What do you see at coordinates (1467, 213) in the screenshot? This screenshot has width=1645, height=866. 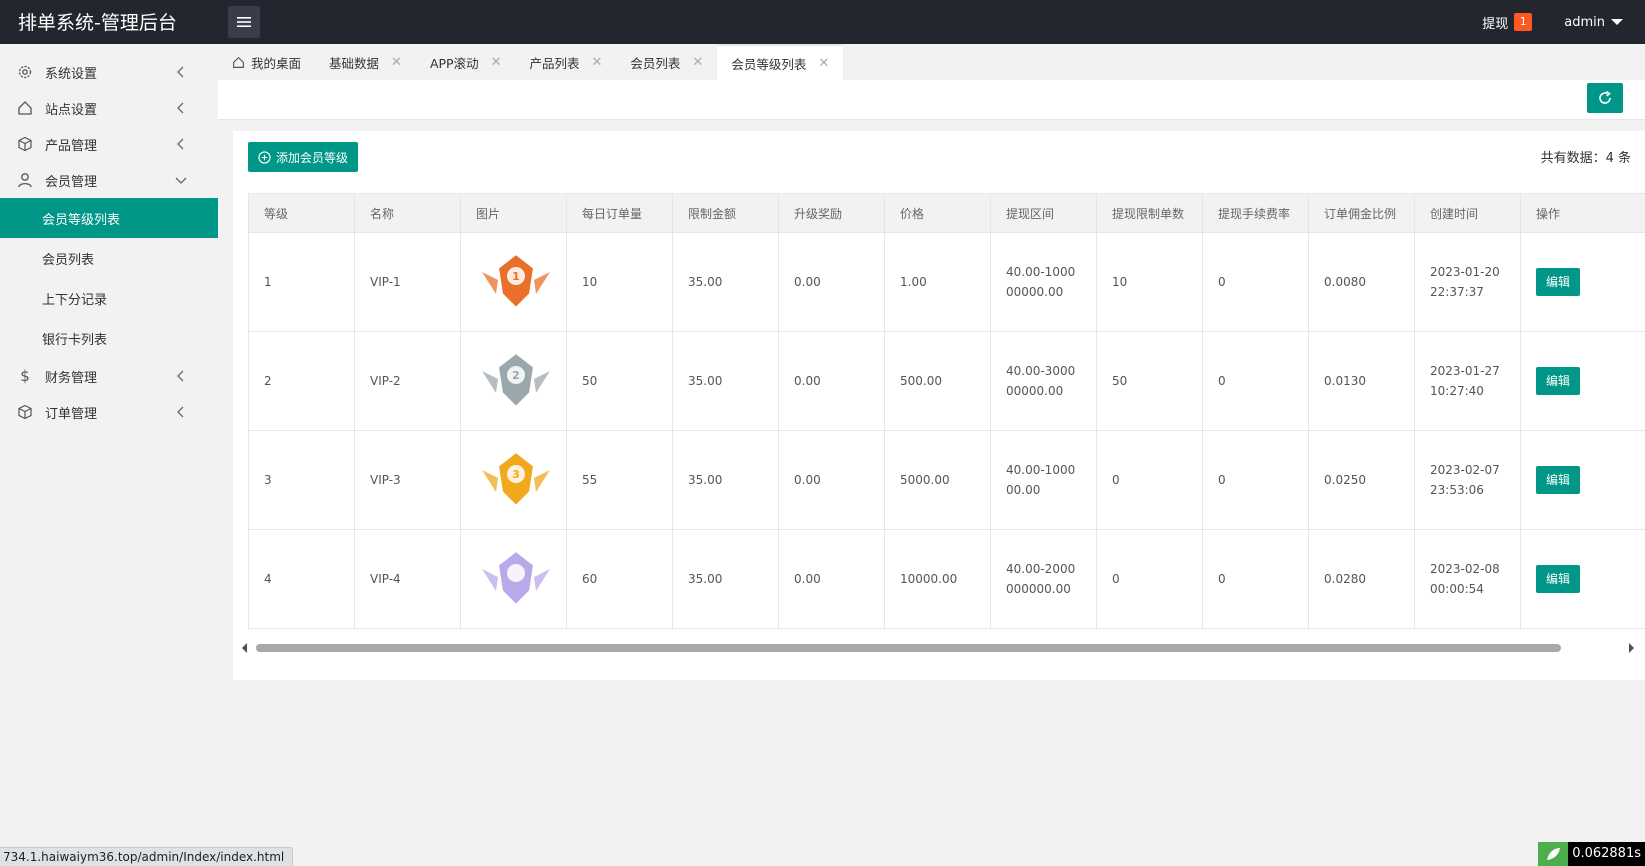 I see `column-header: 创建时间` at bounding box center [1467, 213].